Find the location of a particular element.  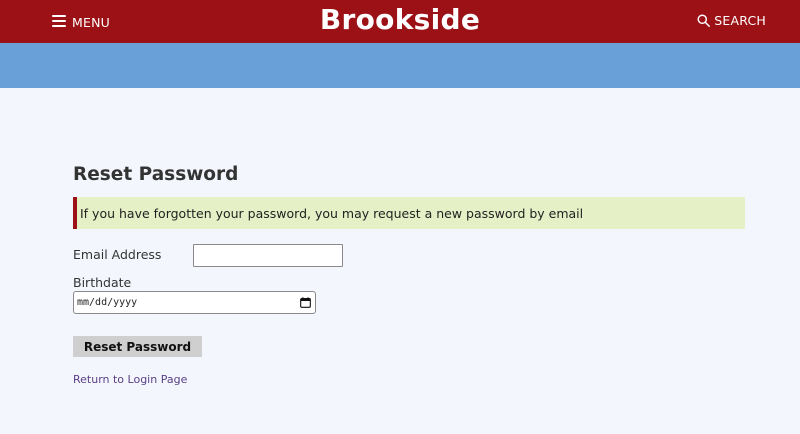

return-to-login-link: Return to Login Page is located at coordinates (130, 379).